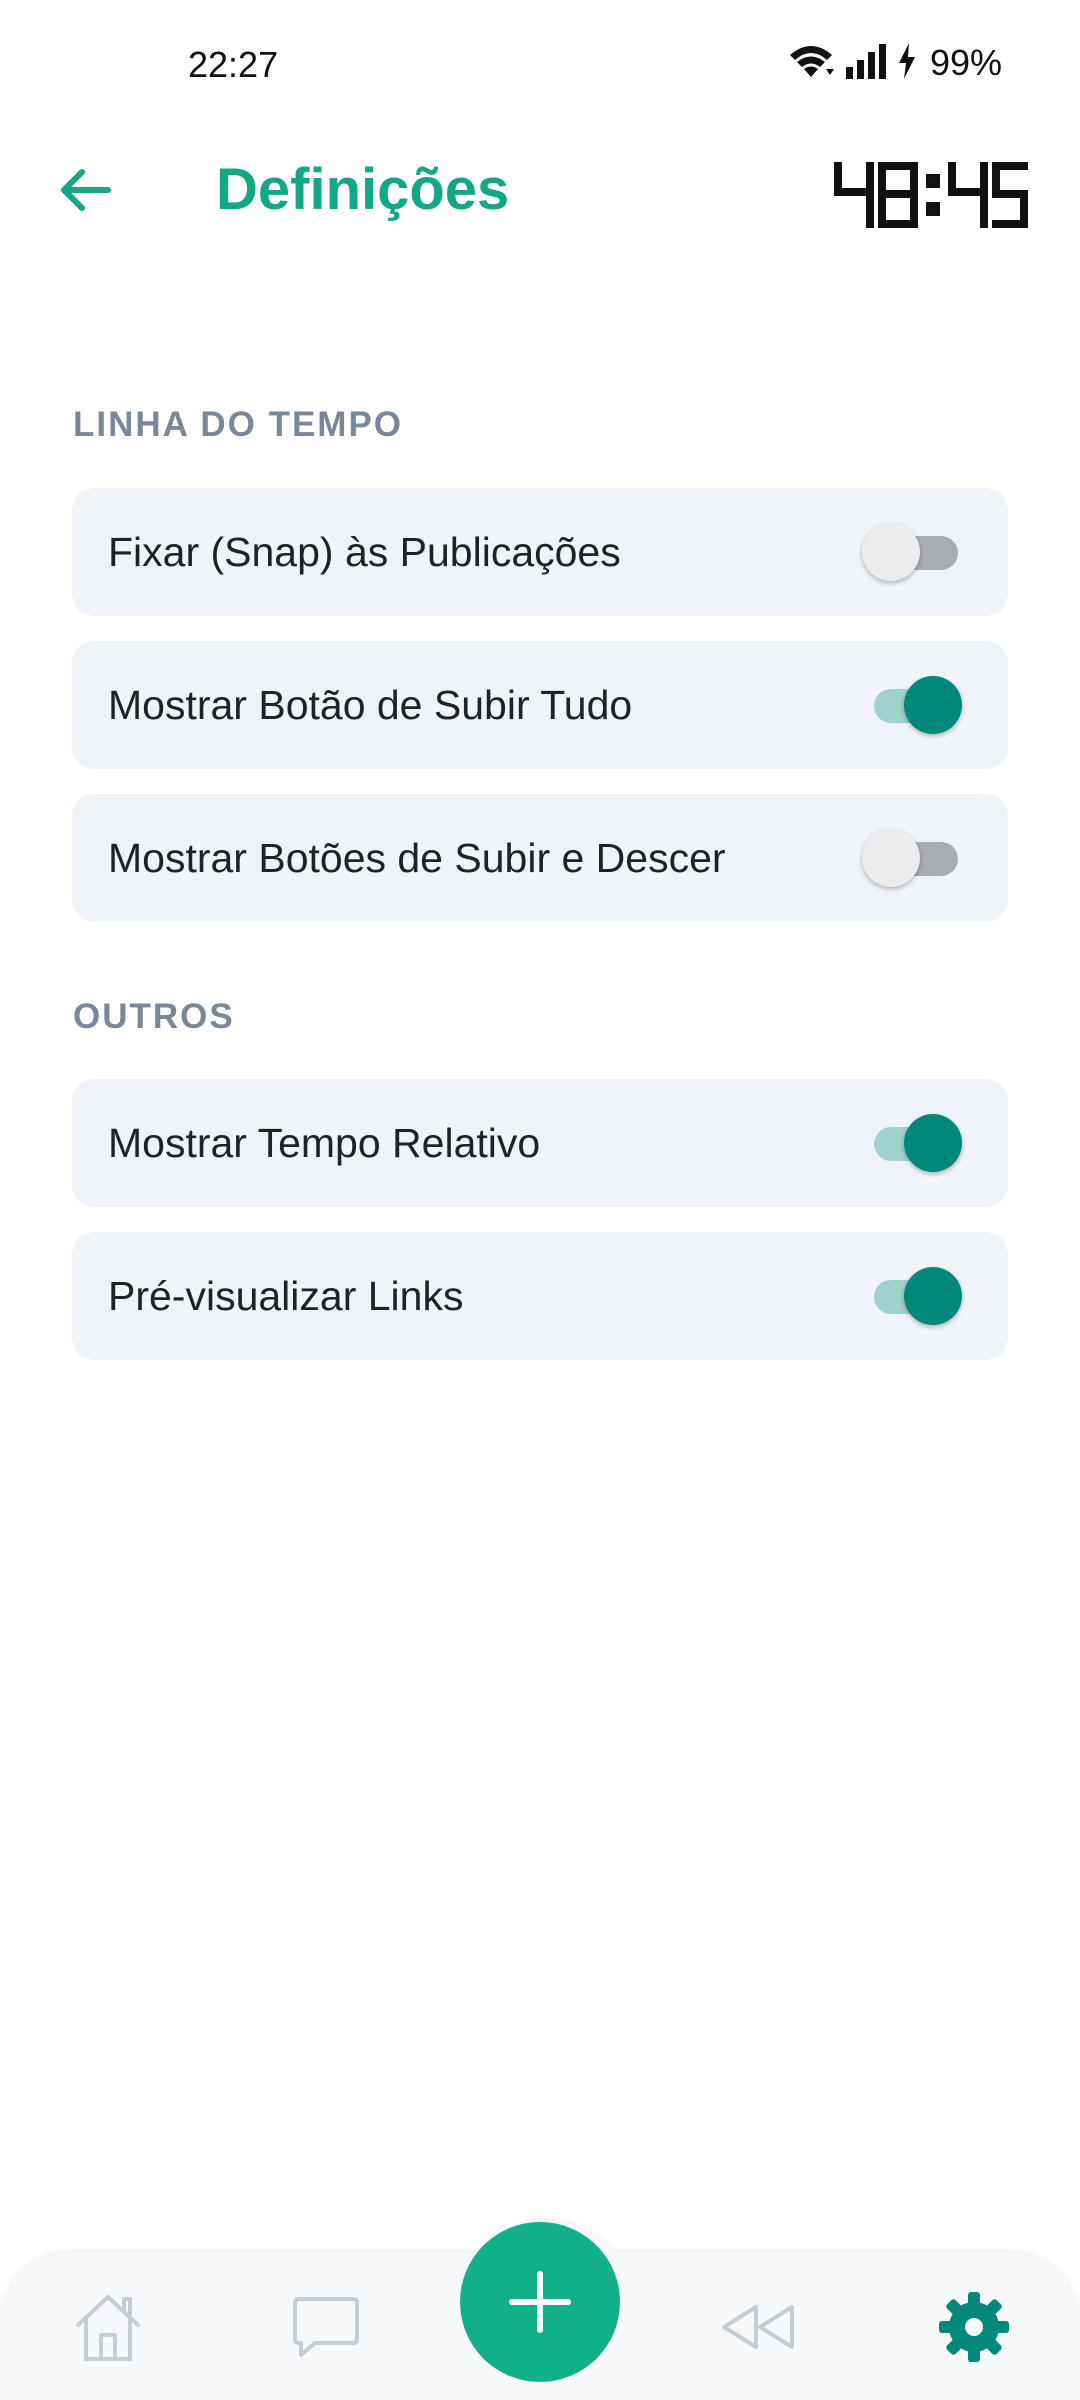  I want to click on up-down-buttons-toggle, so click(912, 858).